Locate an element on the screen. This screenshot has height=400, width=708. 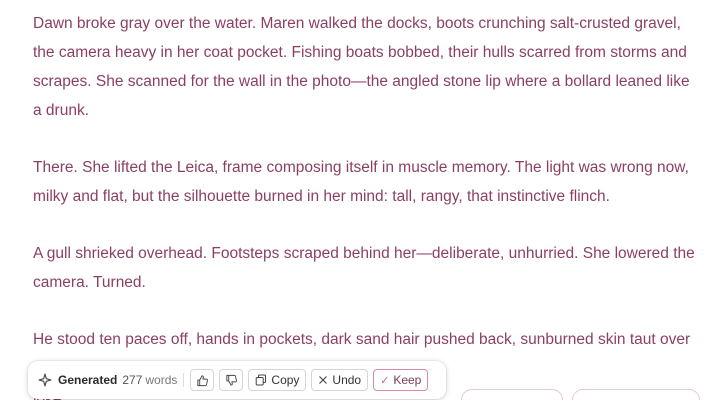
thumbs-down-icon is located at coordinates (231, 380).